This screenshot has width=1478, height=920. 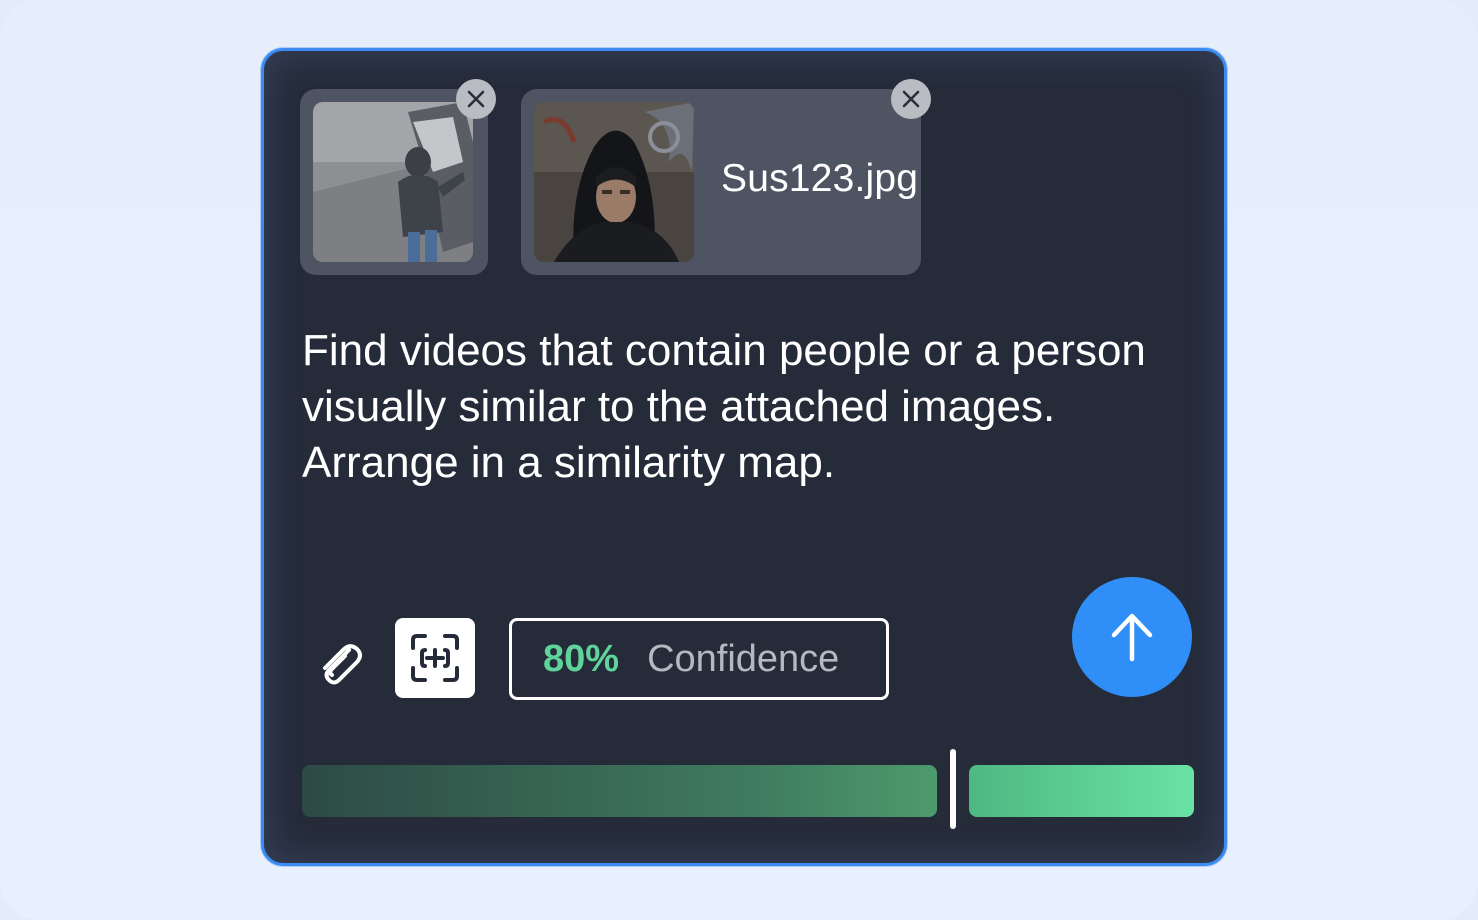 I want to click on slider-track-above, so click(x=1081, y=791).